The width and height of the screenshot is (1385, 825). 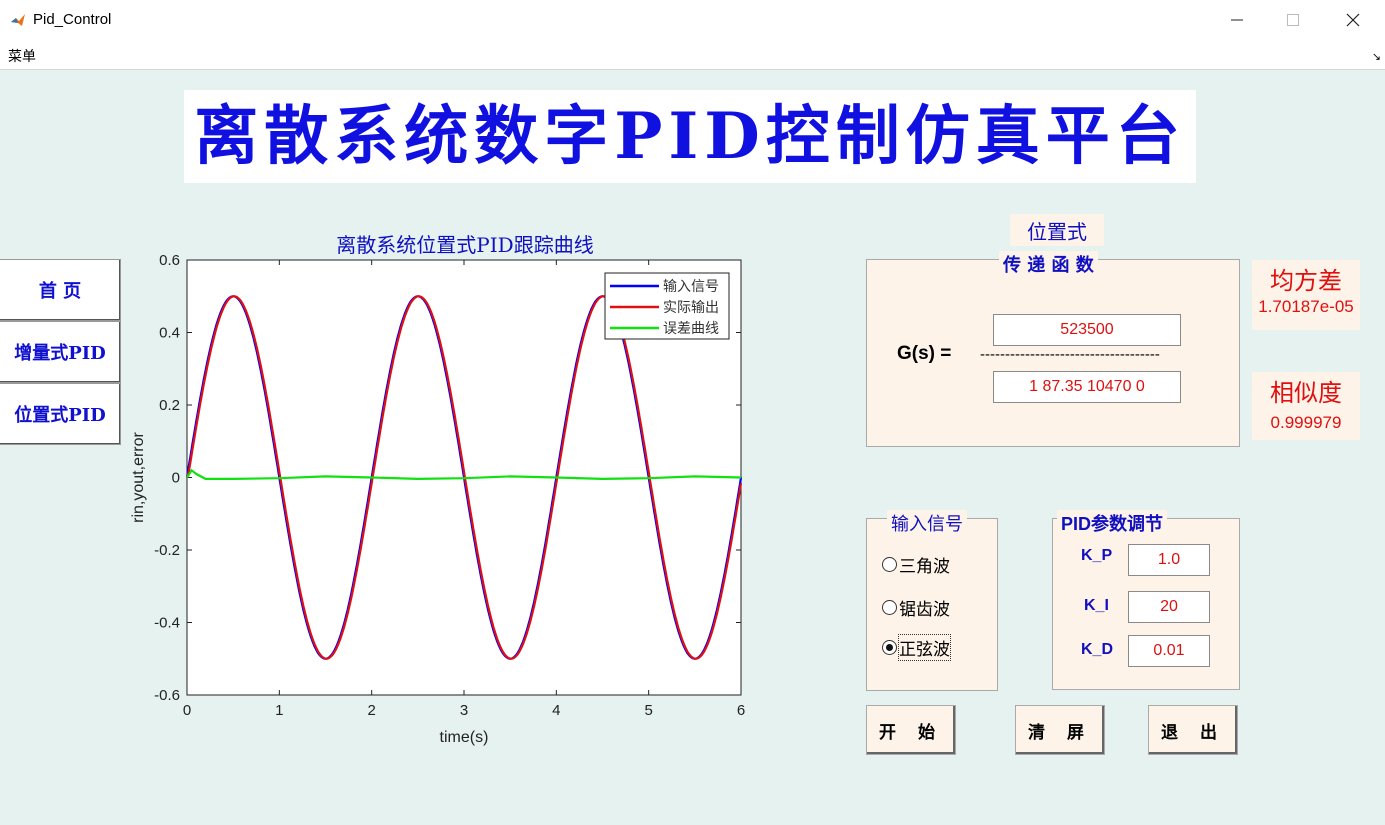 I want to click on input-signal-title: 输入信号, so click(x=927, y=523).